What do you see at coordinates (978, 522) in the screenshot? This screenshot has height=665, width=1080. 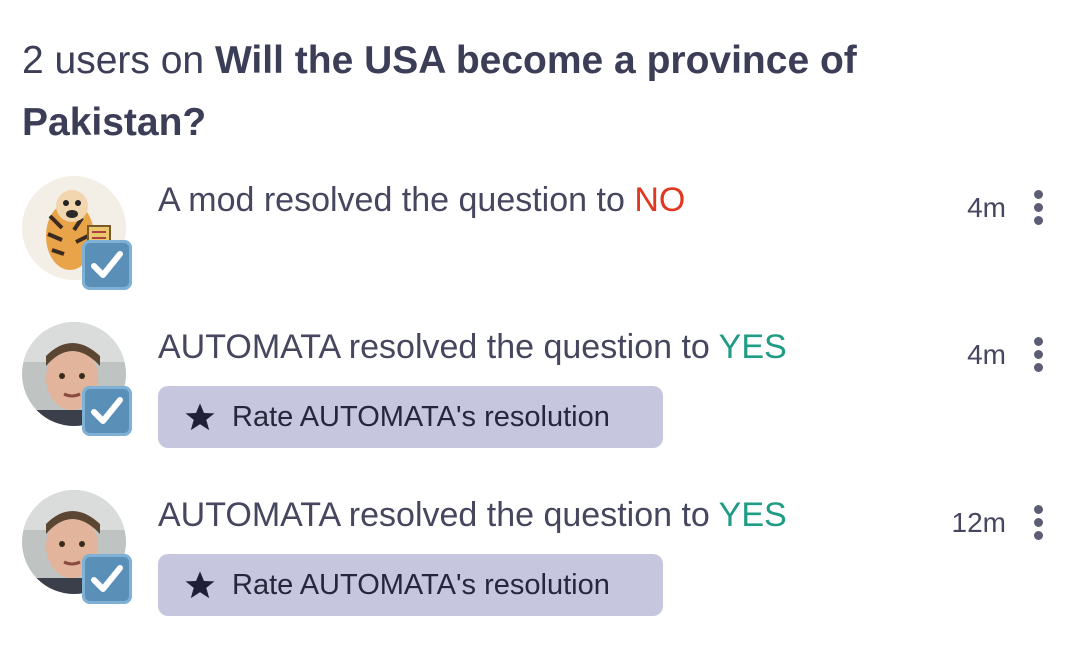 I see `timestamp: 12m` at bounding box center [978, 522].